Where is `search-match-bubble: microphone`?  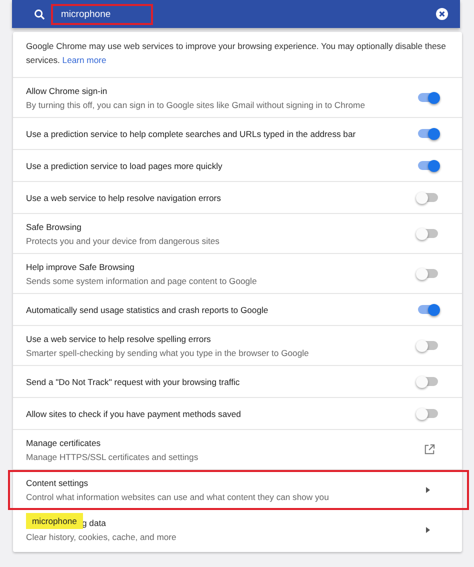 search-match-bubble: microphone is located at coordinates (54, 521).